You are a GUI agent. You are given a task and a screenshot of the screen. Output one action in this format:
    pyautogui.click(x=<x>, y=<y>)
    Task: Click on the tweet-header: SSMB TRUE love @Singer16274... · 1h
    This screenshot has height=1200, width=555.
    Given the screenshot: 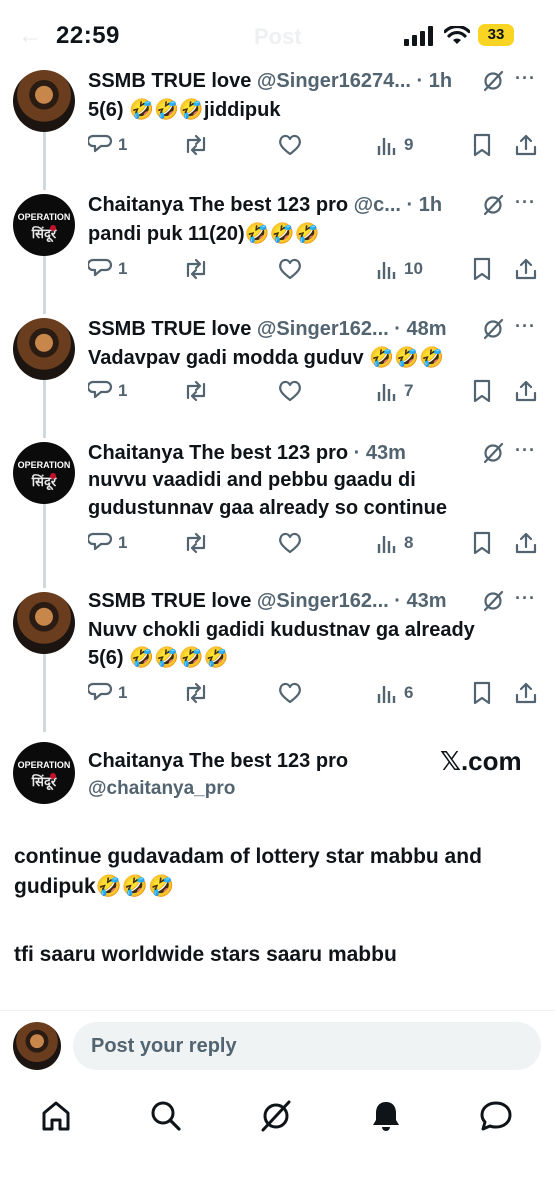 What is the action you would take?
    pyautogui.click(x=270, y=81)
    